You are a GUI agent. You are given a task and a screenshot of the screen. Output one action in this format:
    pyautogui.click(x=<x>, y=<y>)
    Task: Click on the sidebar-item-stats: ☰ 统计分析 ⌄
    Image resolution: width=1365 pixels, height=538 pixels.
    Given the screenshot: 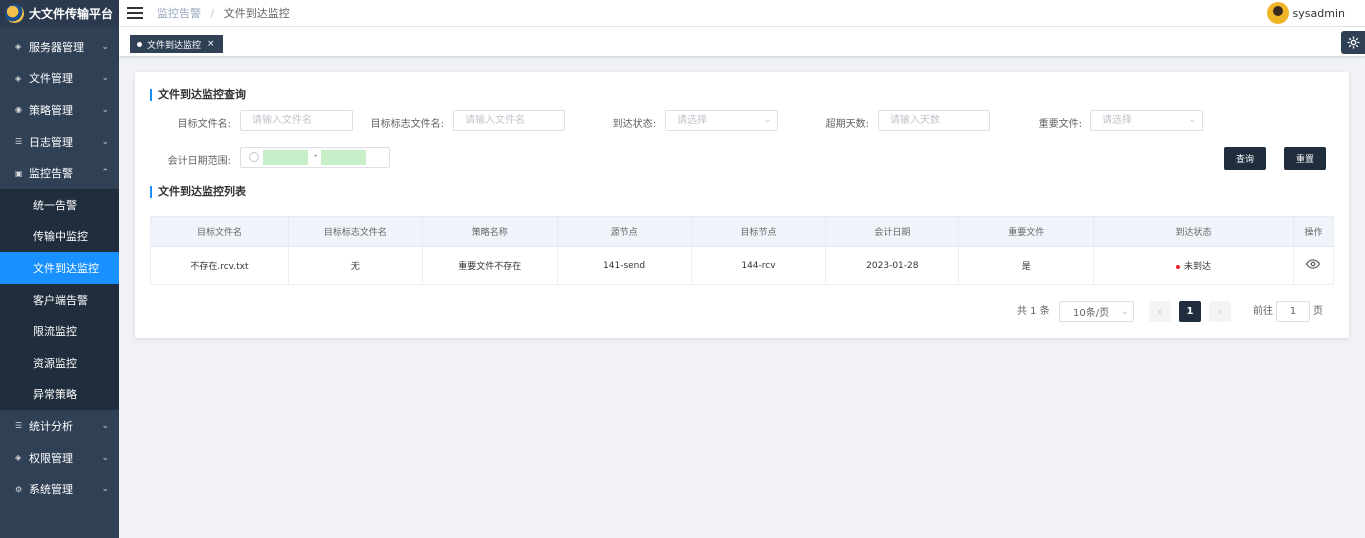 What is the action you would take?
    pyautogui.click(x=59, y=426)
    